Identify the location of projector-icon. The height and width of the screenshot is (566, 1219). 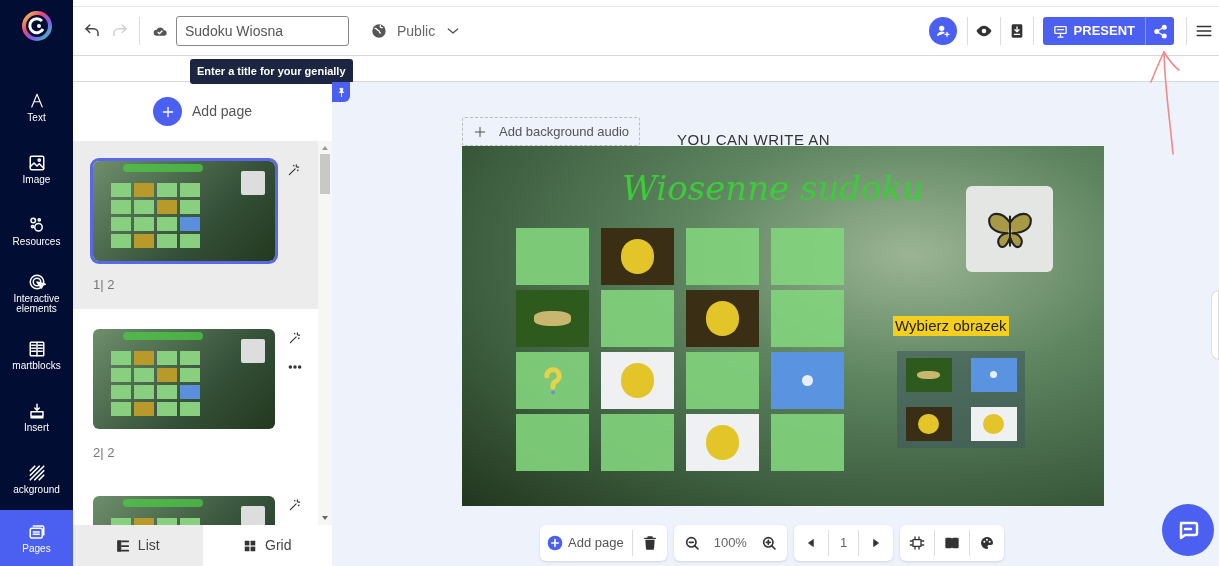
(1060, 31).